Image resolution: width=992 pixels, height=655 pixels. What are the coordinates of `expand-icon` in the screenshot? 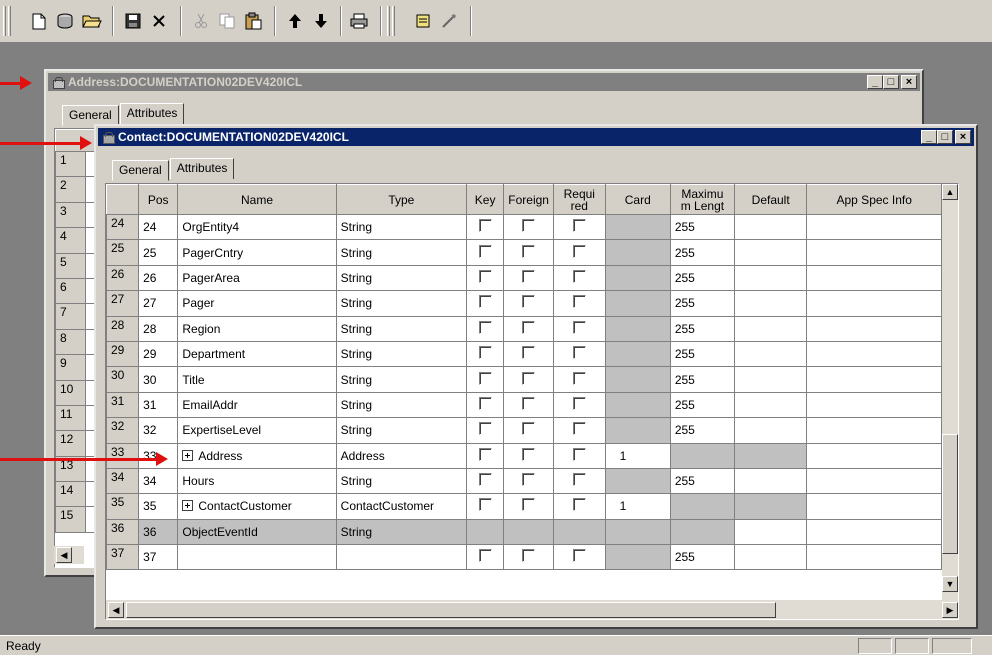 It's located at (188, 506).